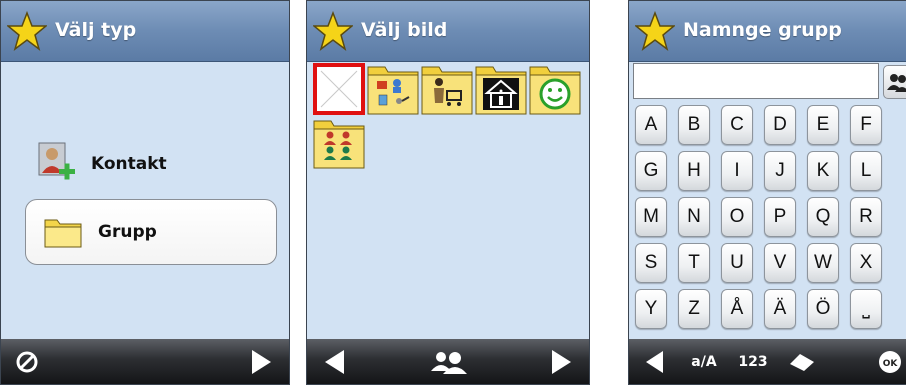  I want to click on folder-people-devices-icon, so click(393, 90).